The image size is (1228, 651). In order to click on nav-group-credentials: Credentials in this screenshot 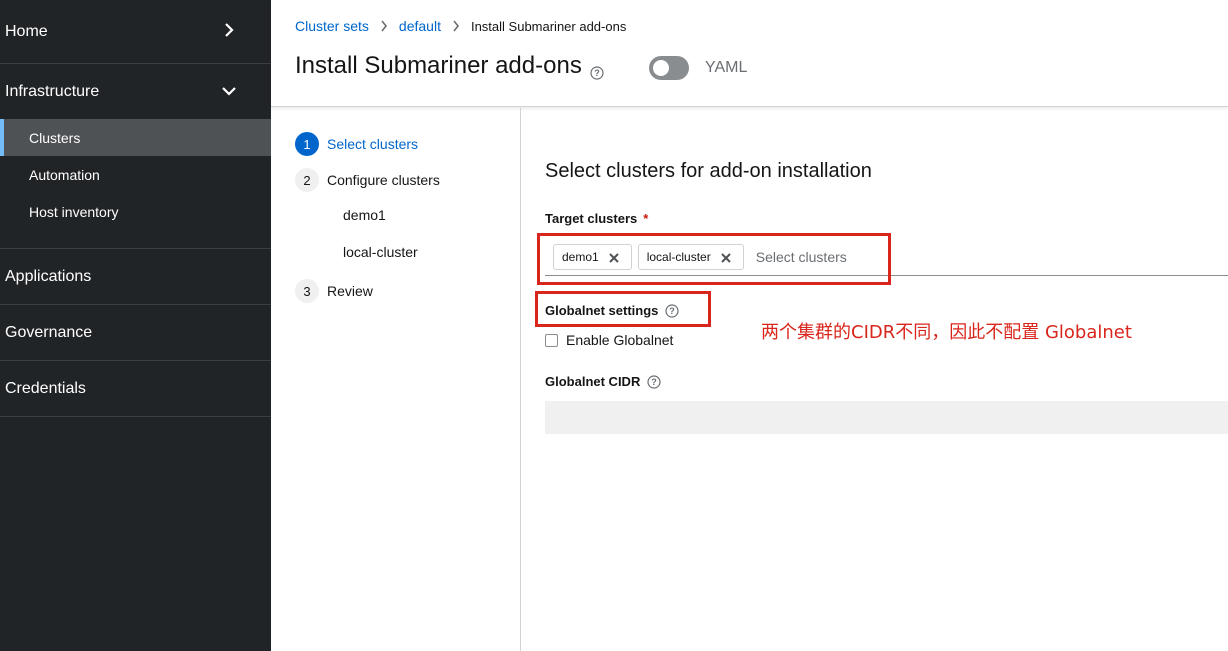, I will do `click(135, 389)`.